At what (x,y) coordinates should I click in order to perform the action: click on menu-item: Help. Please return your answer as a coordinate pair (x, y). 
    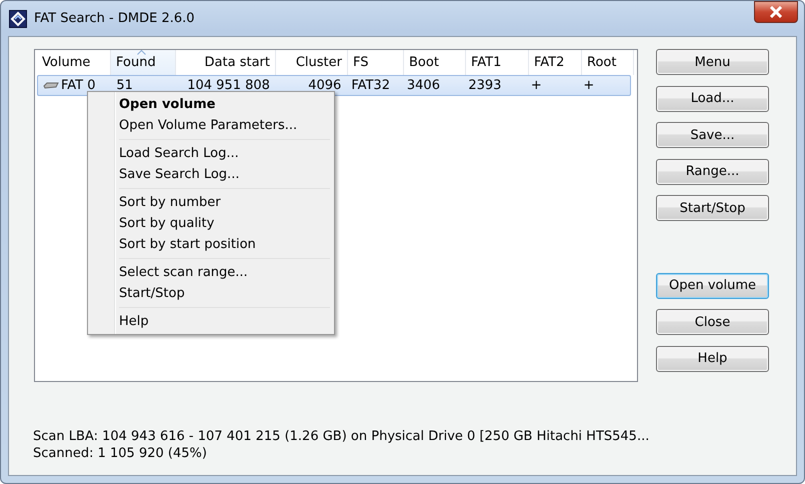
    Looking at the image, I should click on (211, 321).